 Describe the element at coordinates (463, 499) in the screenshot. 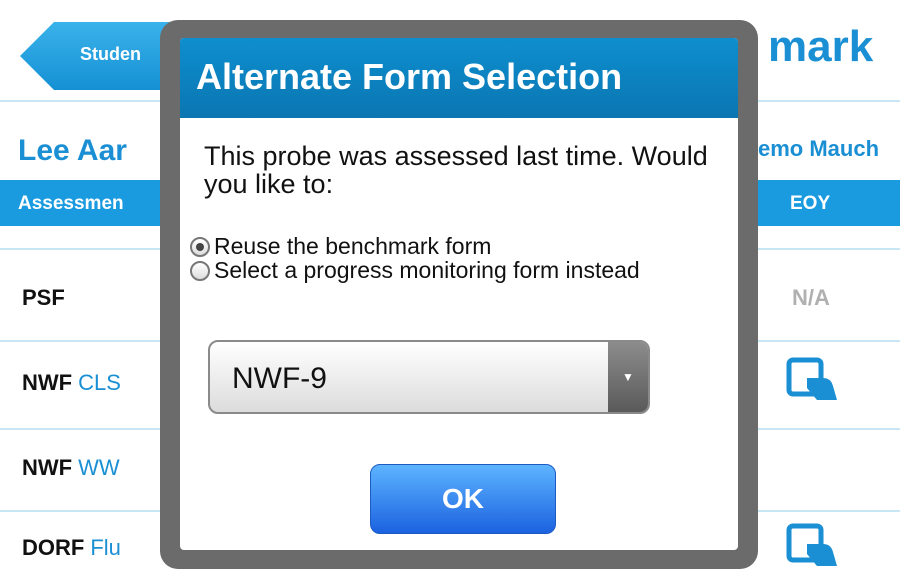

I see `ok-button: OK` at that location.